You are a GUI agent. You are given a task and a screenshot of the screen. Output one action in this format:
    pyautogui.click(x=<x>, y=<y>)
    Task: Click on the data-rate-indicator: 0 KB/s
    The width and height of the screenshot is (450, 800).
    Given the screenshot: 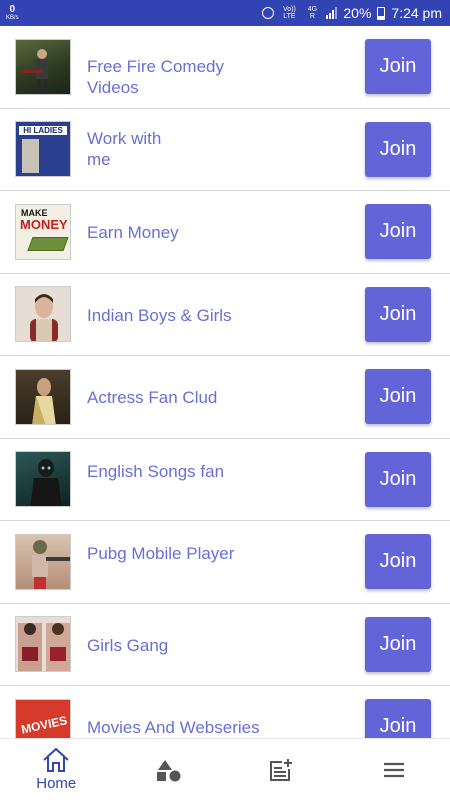 What is the action you would take?
    pyautogui.click(x=12, y=13)
    